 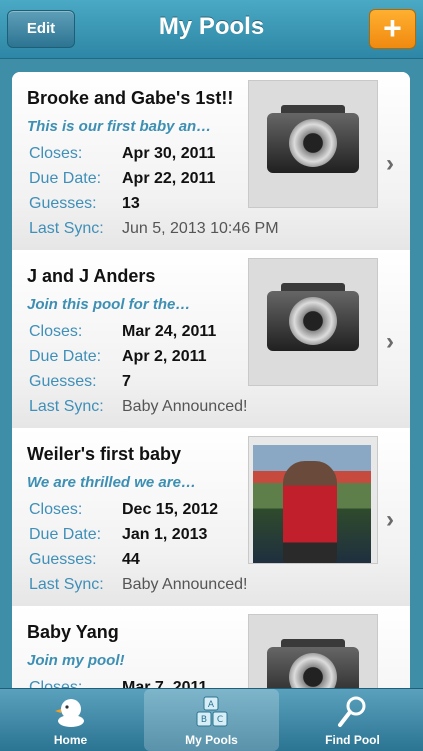 I want to click on guesses-value: 13, so click(x=131, y=203).